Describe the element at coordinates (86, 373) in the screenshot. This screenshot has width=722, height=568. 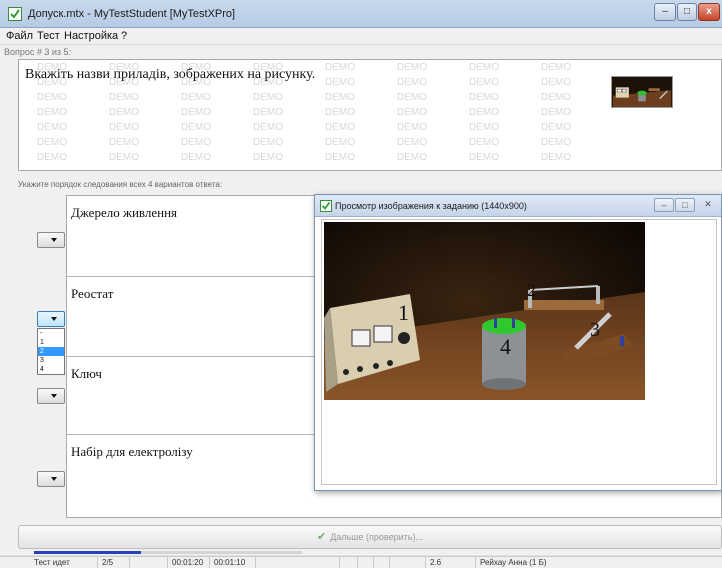
I see `answer-text-3: Ключ` at that location.